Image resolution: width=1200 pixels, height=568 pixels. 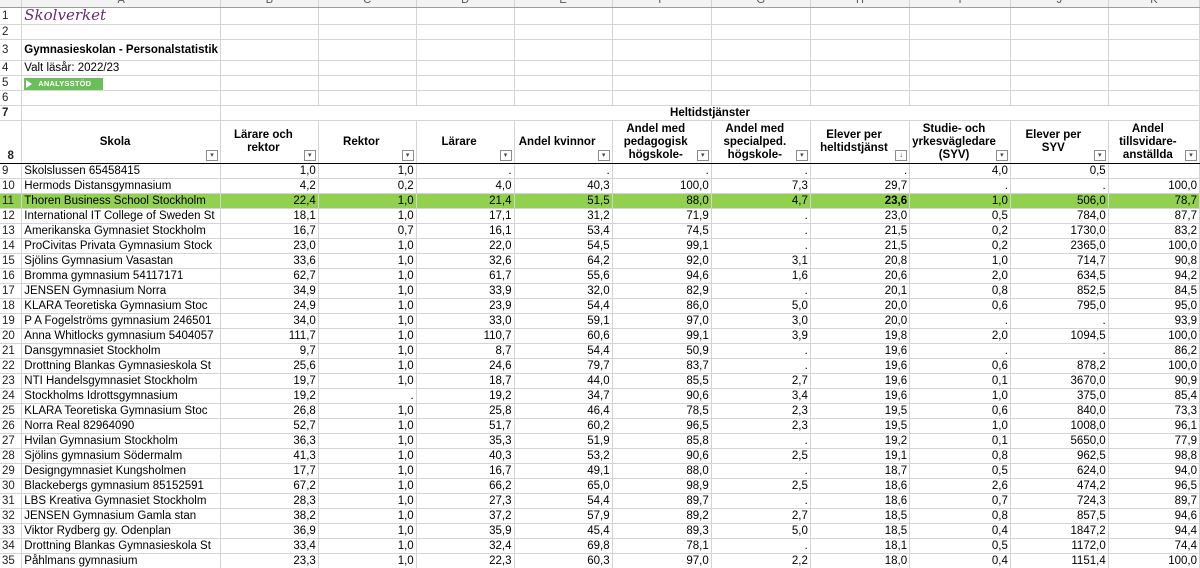 I want to click on row-header: 15, so click(x=11, y=261).